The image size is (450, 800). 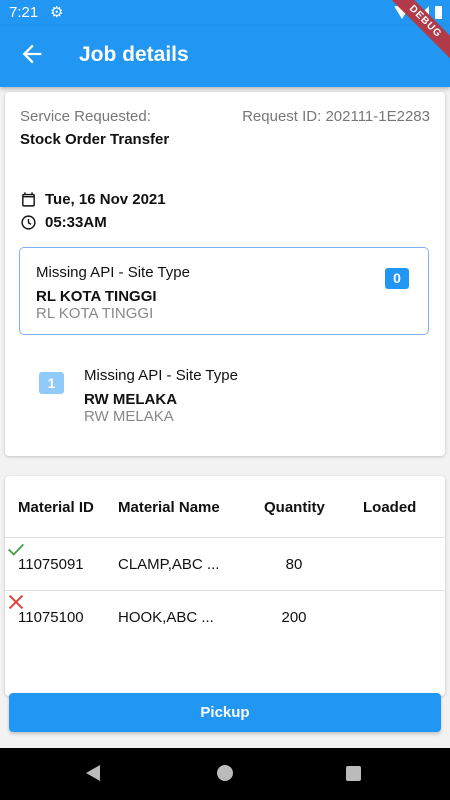 What do you see at coordinates (93, 773) in the screenshot?
I see `nav-back-icon` at bounding box center [93, 773].